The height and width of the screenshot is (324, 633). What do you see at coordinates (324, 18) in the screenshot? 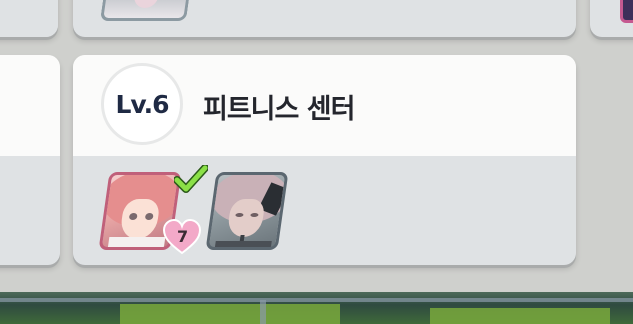
I see `card-top-middle-partial` at bounding box center [324, 18].